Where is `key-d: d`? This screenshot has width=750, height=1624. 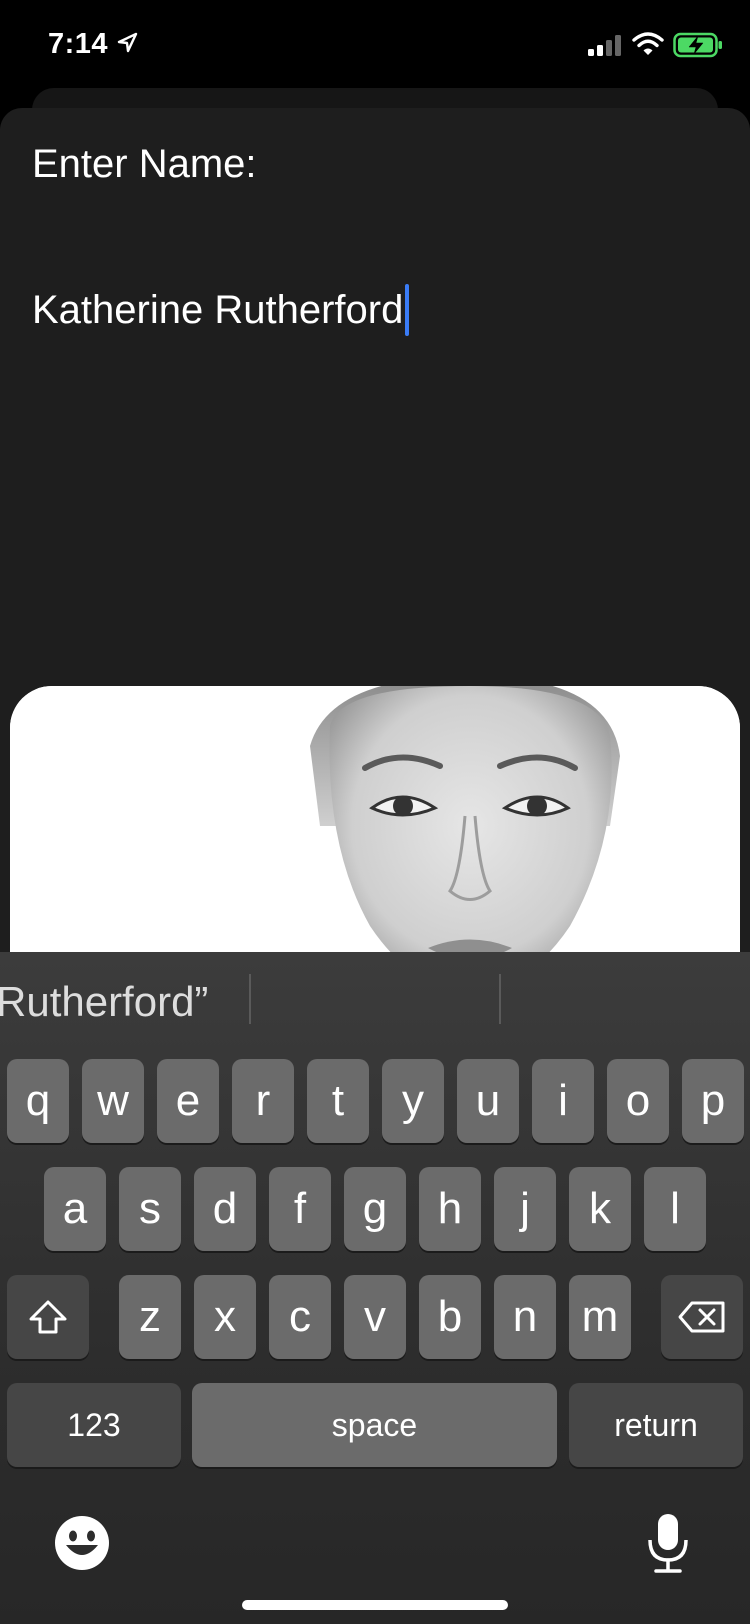
key-d: d is located at coordinates (225, 1209).